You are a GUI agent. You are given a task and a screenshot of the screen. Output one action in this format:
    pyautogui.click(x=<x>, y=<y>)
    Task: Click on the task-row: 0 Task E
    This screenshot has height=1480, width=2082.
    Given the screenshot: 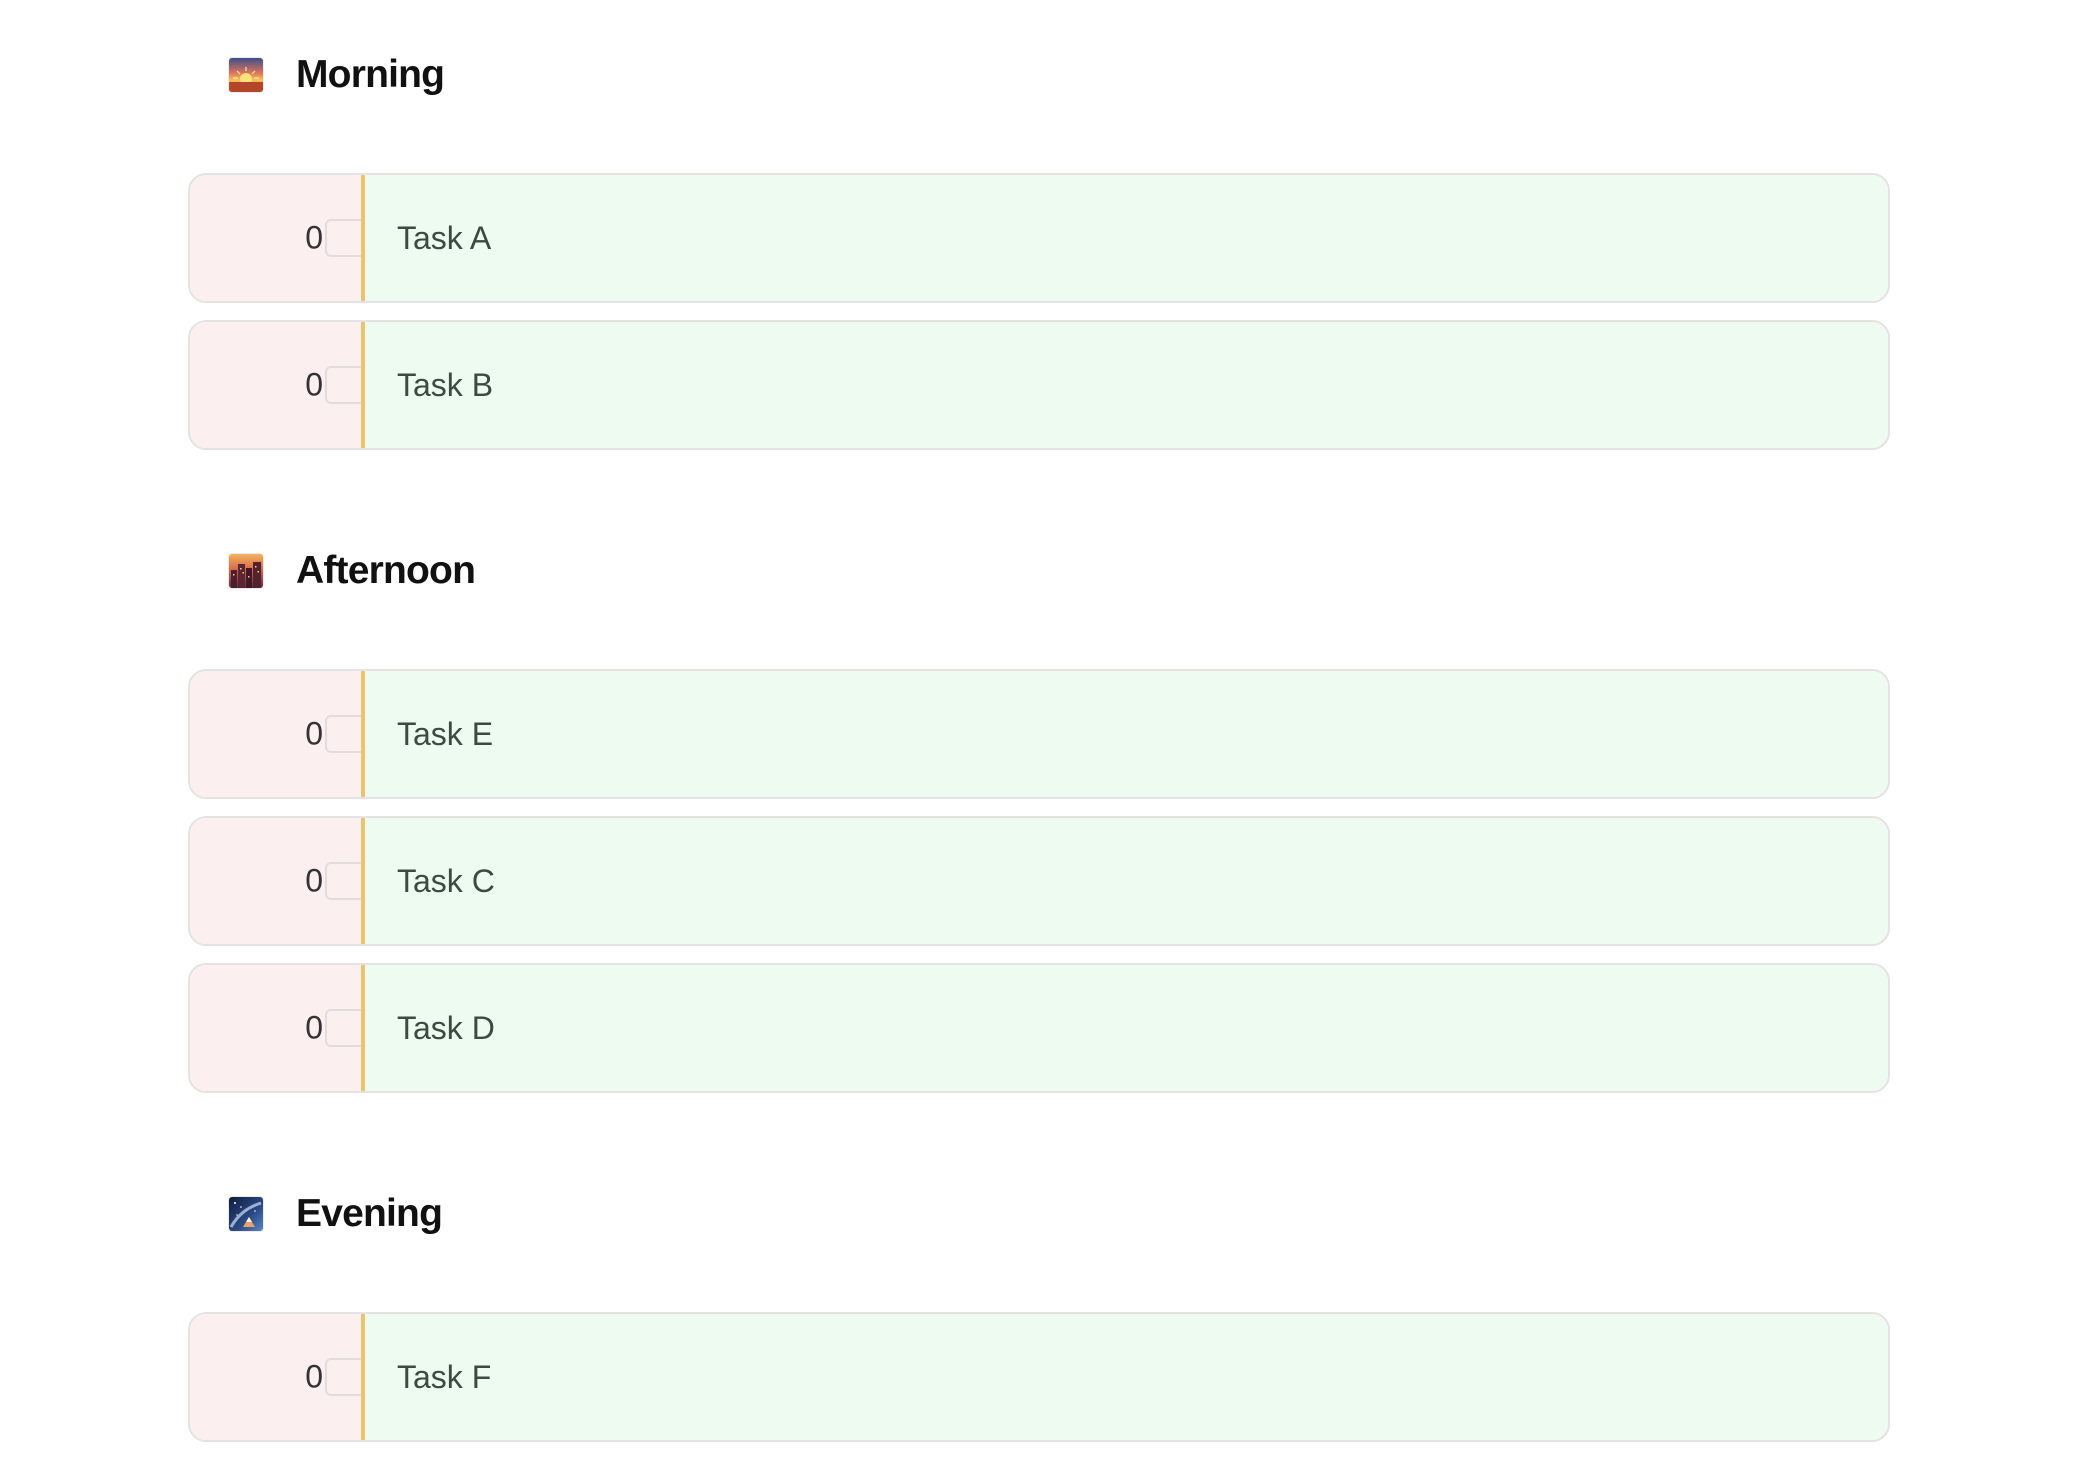 What is the action you would take?
    pyautogui.click(x=1039, y=734)
    